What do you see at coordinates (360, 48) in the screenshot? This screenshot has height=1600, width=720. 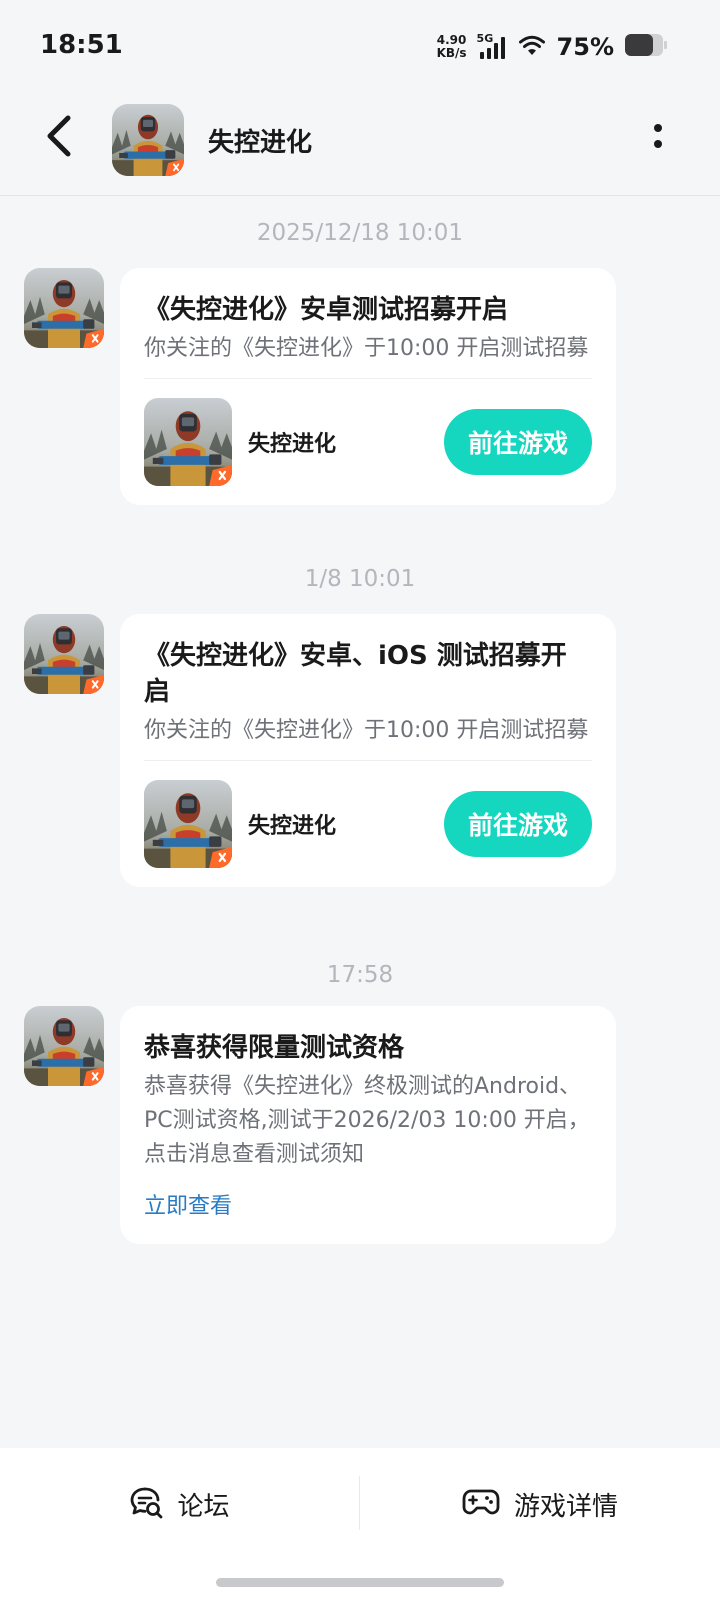 I see `status-bar: 18:51 4.90 KB/s 5G 75%` at bounding box center [360, 48].